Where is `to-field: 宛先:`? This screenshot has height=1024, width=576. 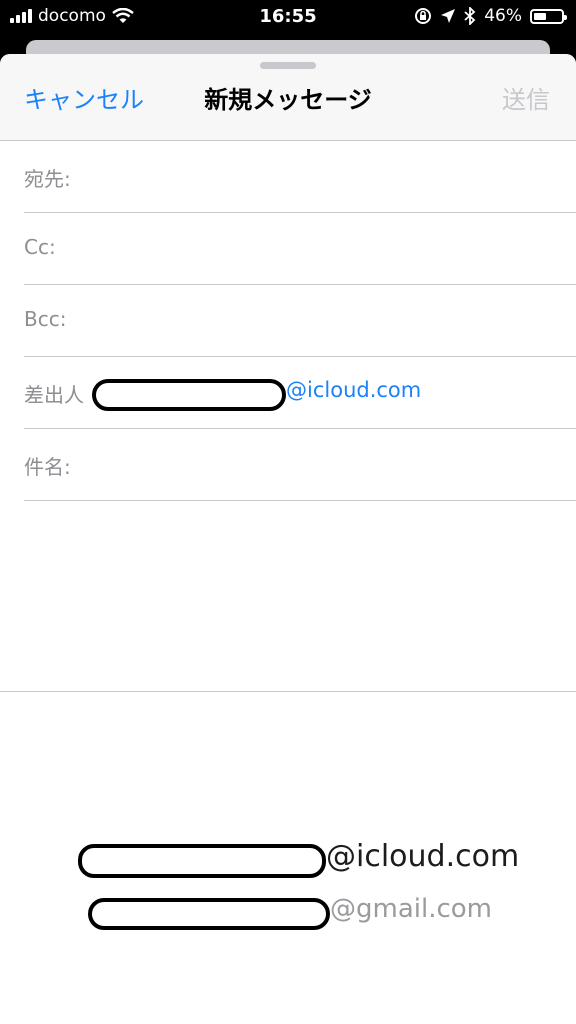
to-field: 宛先: is located at coordinates (300, 177).